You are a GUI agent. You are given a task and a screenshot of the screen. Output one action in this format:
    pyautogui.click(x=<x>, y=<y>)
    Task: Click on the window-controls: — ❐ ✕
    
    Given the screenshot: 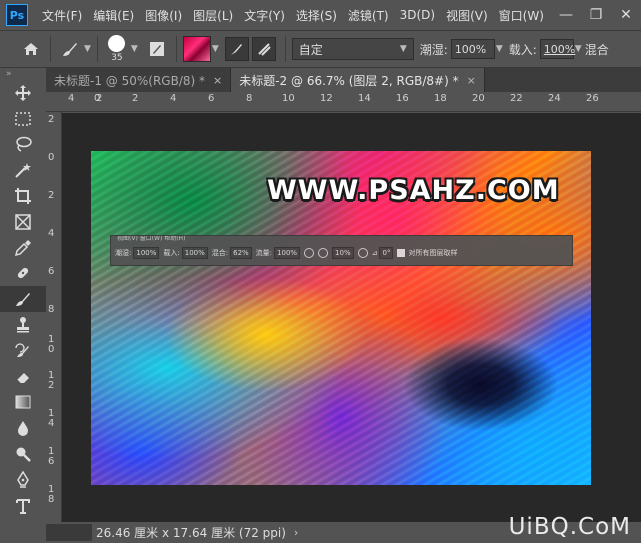 What is the action you would take?
    pyautogui.click(x=596, y=15)
    